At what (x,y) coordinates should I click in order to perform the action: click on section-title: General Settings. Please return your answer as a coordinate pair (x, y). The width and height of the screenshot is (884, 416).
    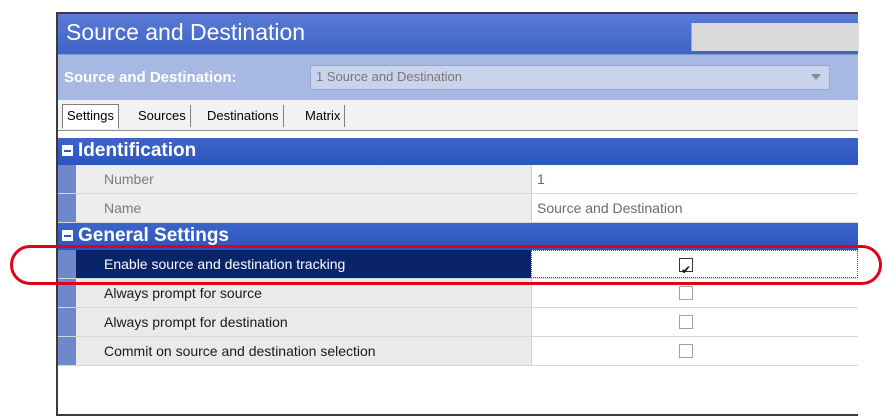
    Looking at the image, I should click on (153, 235).